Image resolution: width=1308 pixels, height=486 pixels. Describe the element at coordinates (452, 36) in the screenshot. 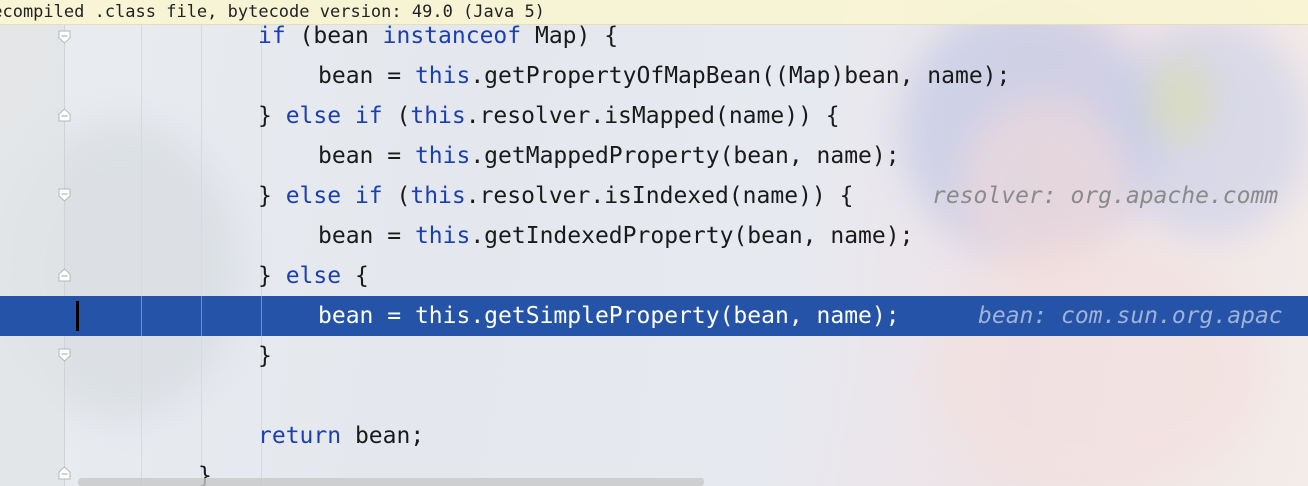

I see `keyword-token: instanceof` at that location.